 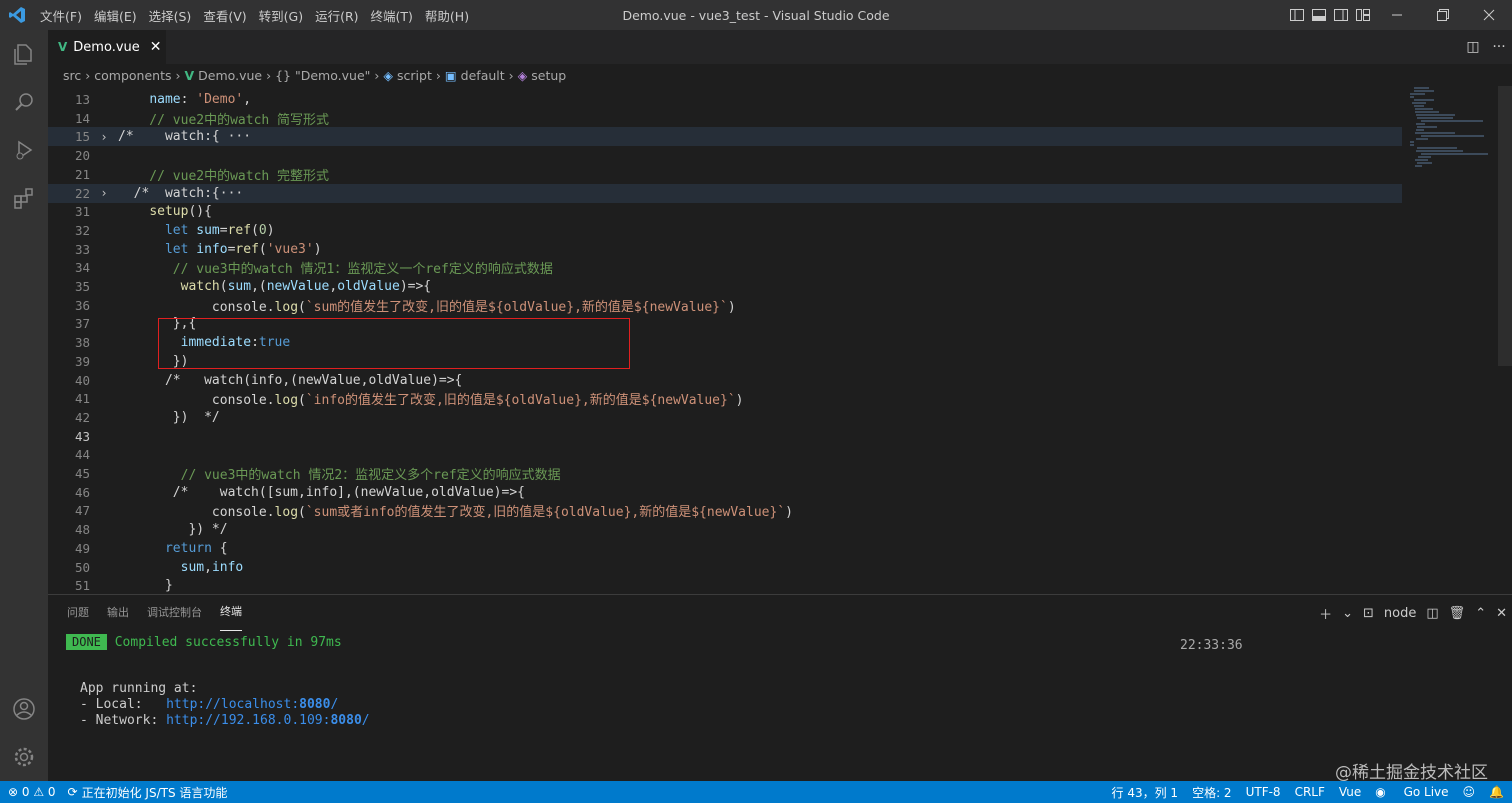 I want to click on close-window-icon, so click(x=1489, y=15).